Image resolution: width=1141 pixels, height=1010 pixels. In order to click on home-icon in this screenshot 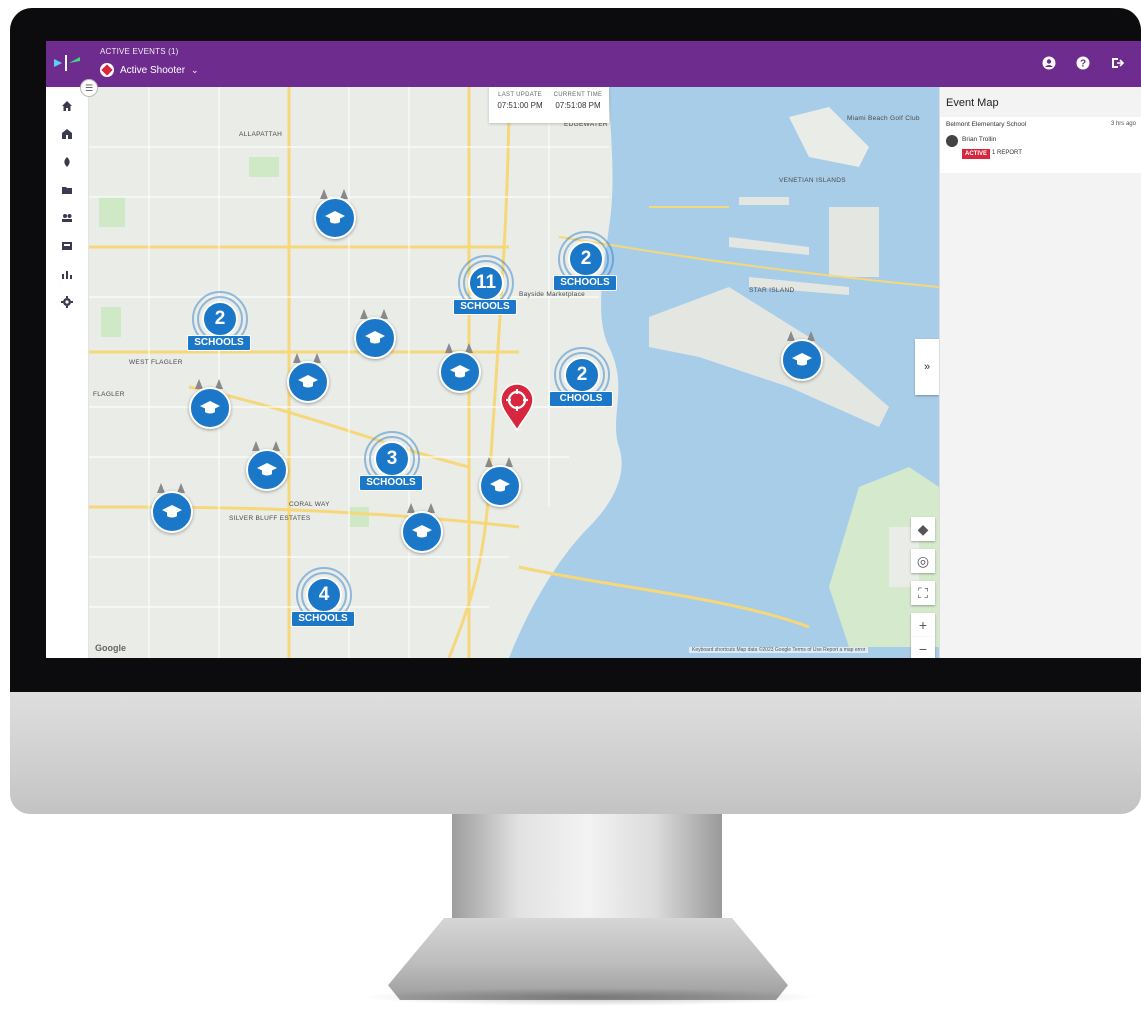, I will do `click(67, 106)`.